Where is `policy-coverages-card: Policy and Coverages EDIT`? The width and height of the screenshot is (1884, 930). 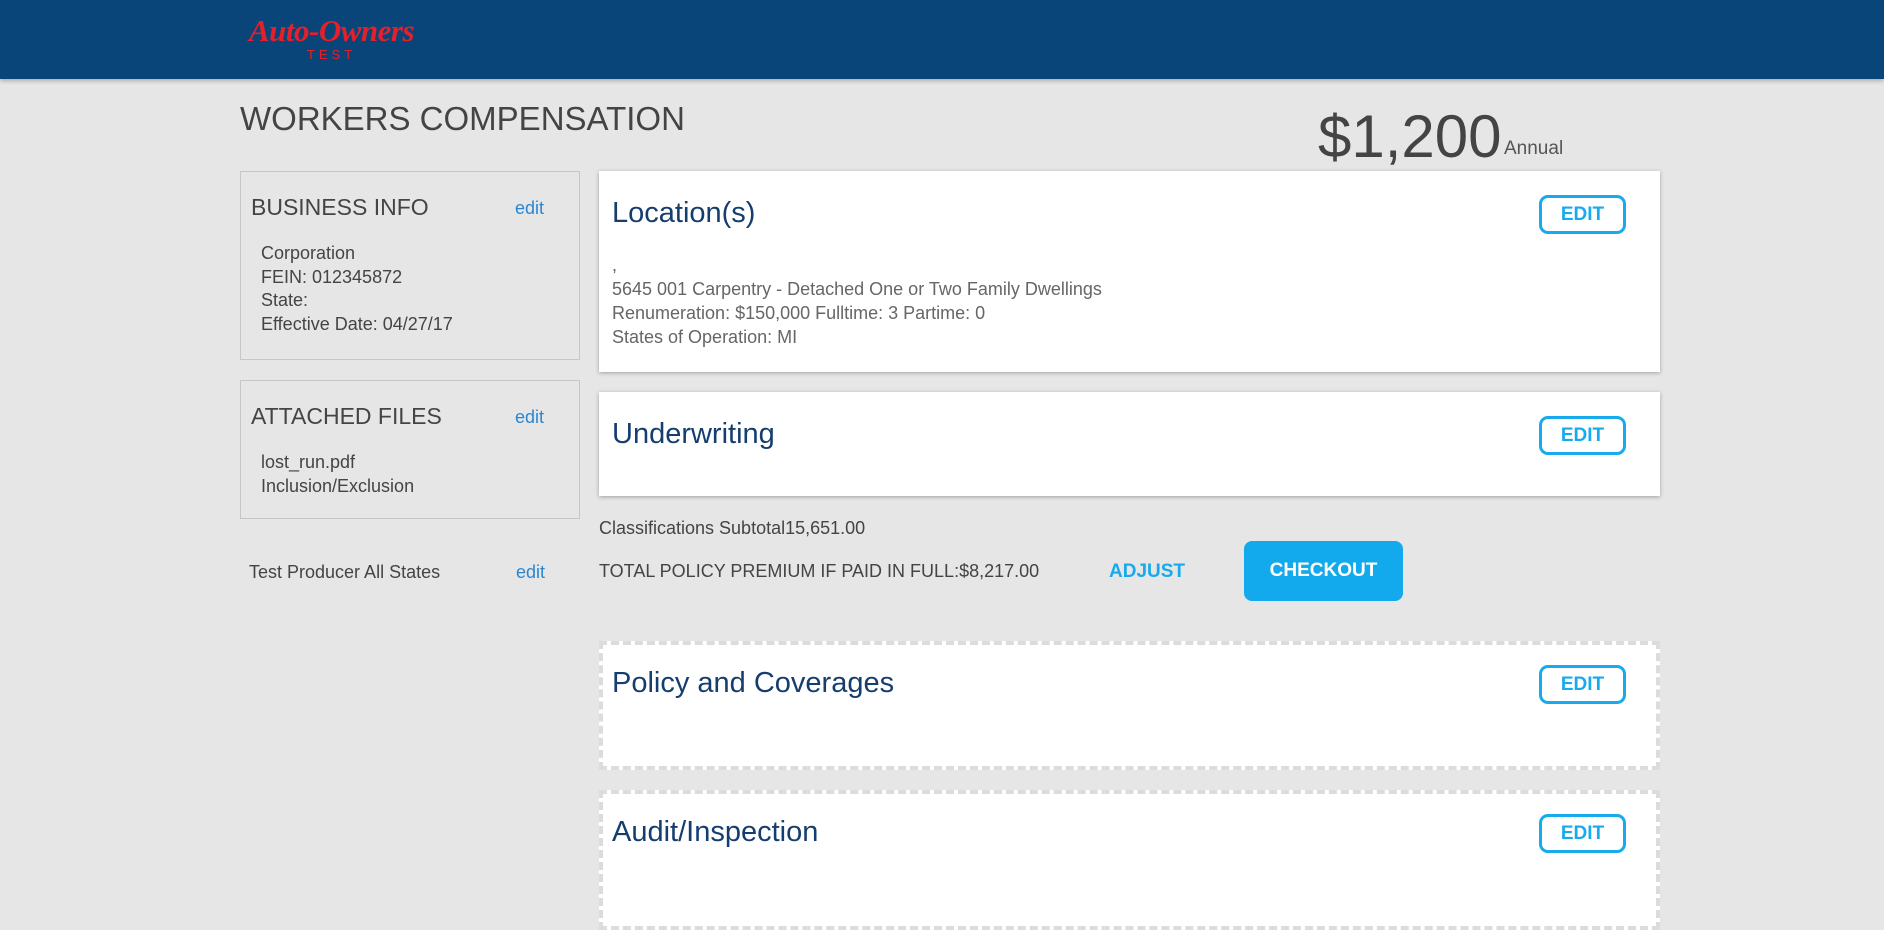 policy-coverages-card: Policy and Coverages EDIT is located at coordinates (1129, 705).